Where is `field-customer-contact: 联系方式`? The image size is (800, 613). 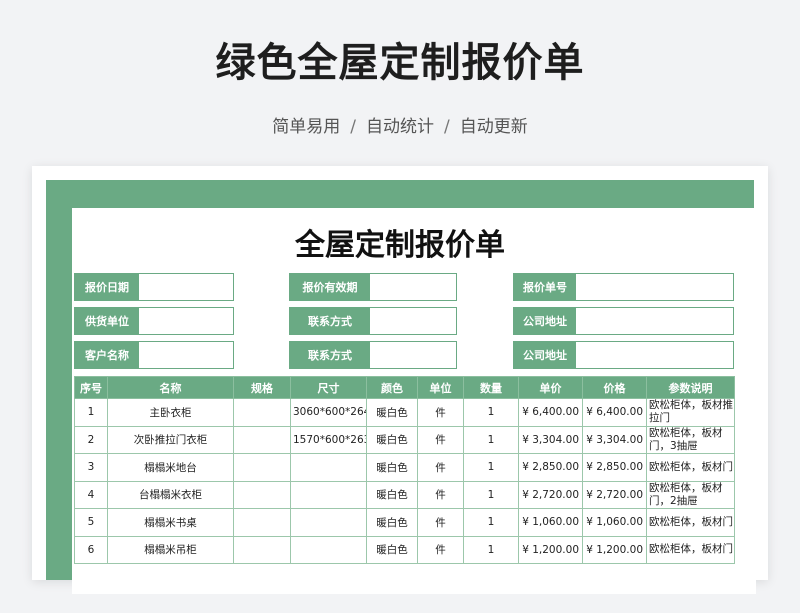
field-customer-contact: 联系方式 is located at coordinates (373, 355).